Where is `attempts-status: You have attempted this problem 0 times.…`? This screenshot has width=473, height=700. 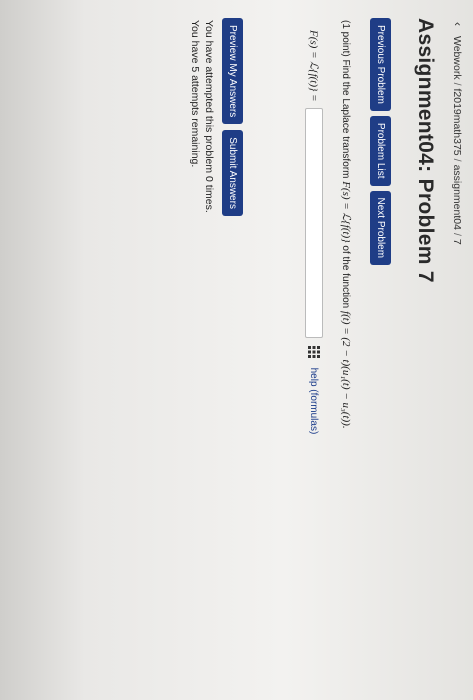 attempts-status: You have attempted this problem 0 times.… is located at coordinates (202, 116).